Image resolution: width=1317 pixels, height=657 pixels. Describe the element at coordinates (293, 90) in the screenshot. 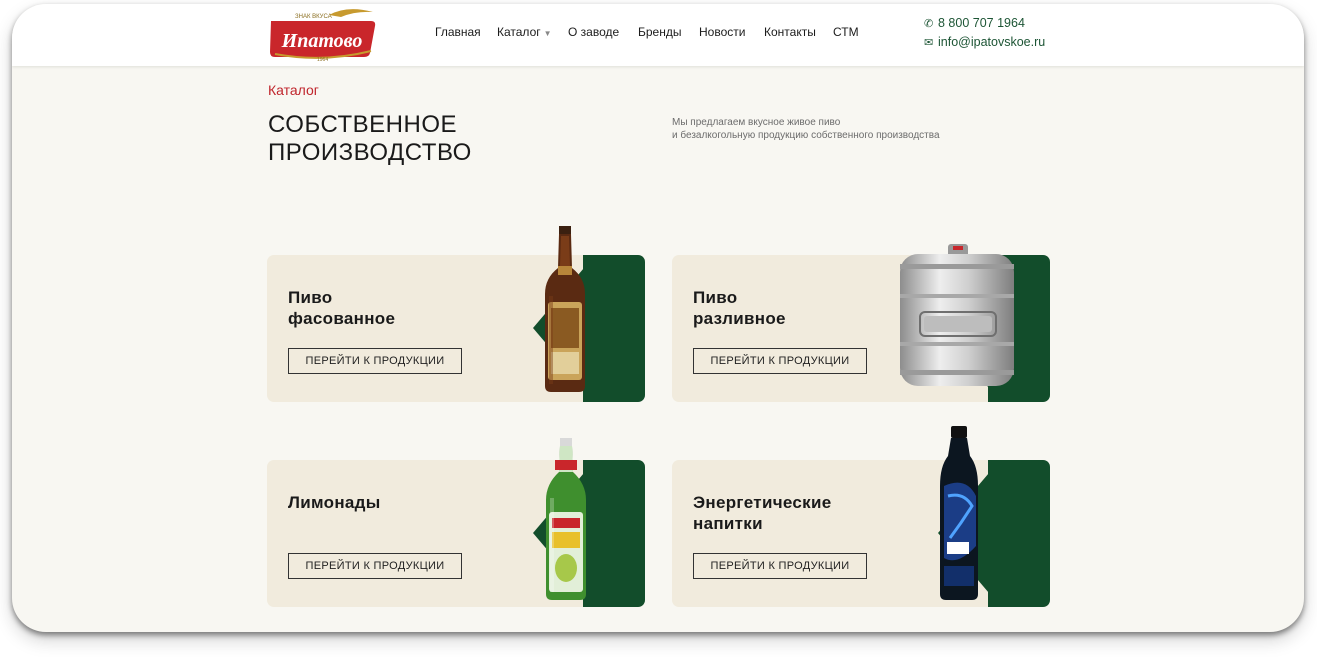

I see `breadcrumb: Каталог` at that location.